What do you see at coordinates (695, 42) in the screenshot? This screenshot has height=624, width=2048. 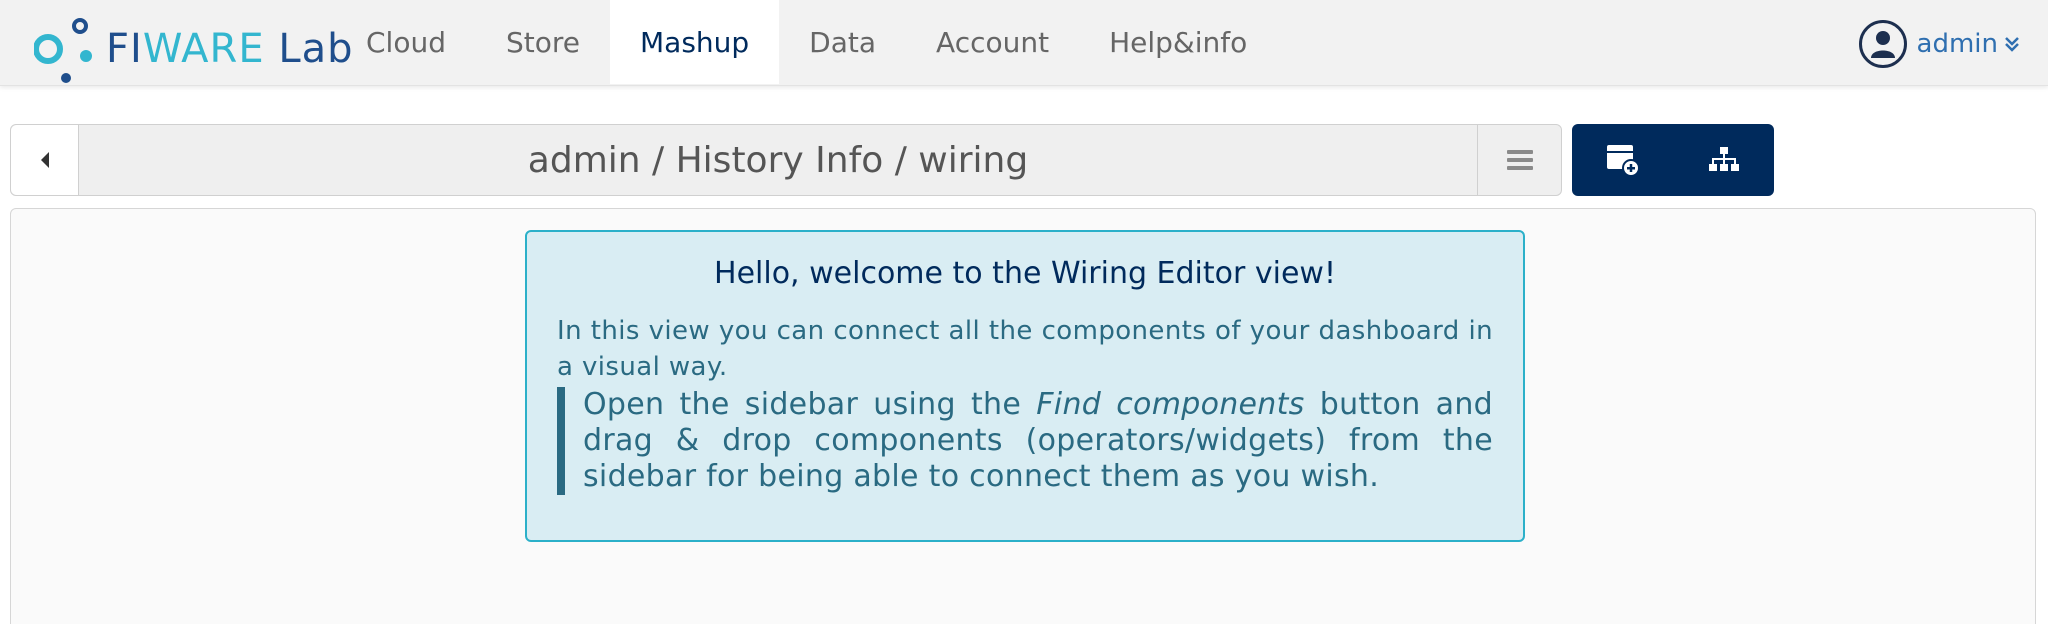 I see `tab-mashup: Mashup` at bounding box center [695, 42].